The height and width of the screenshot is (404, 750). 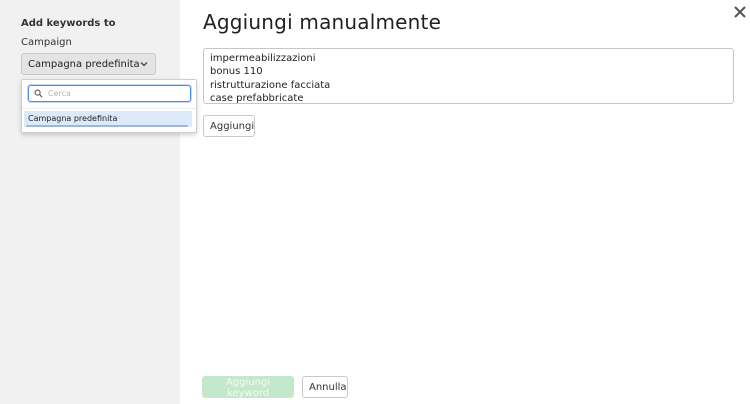 I want to click on add-button: Aggiungi, so click(x=229, y=126).